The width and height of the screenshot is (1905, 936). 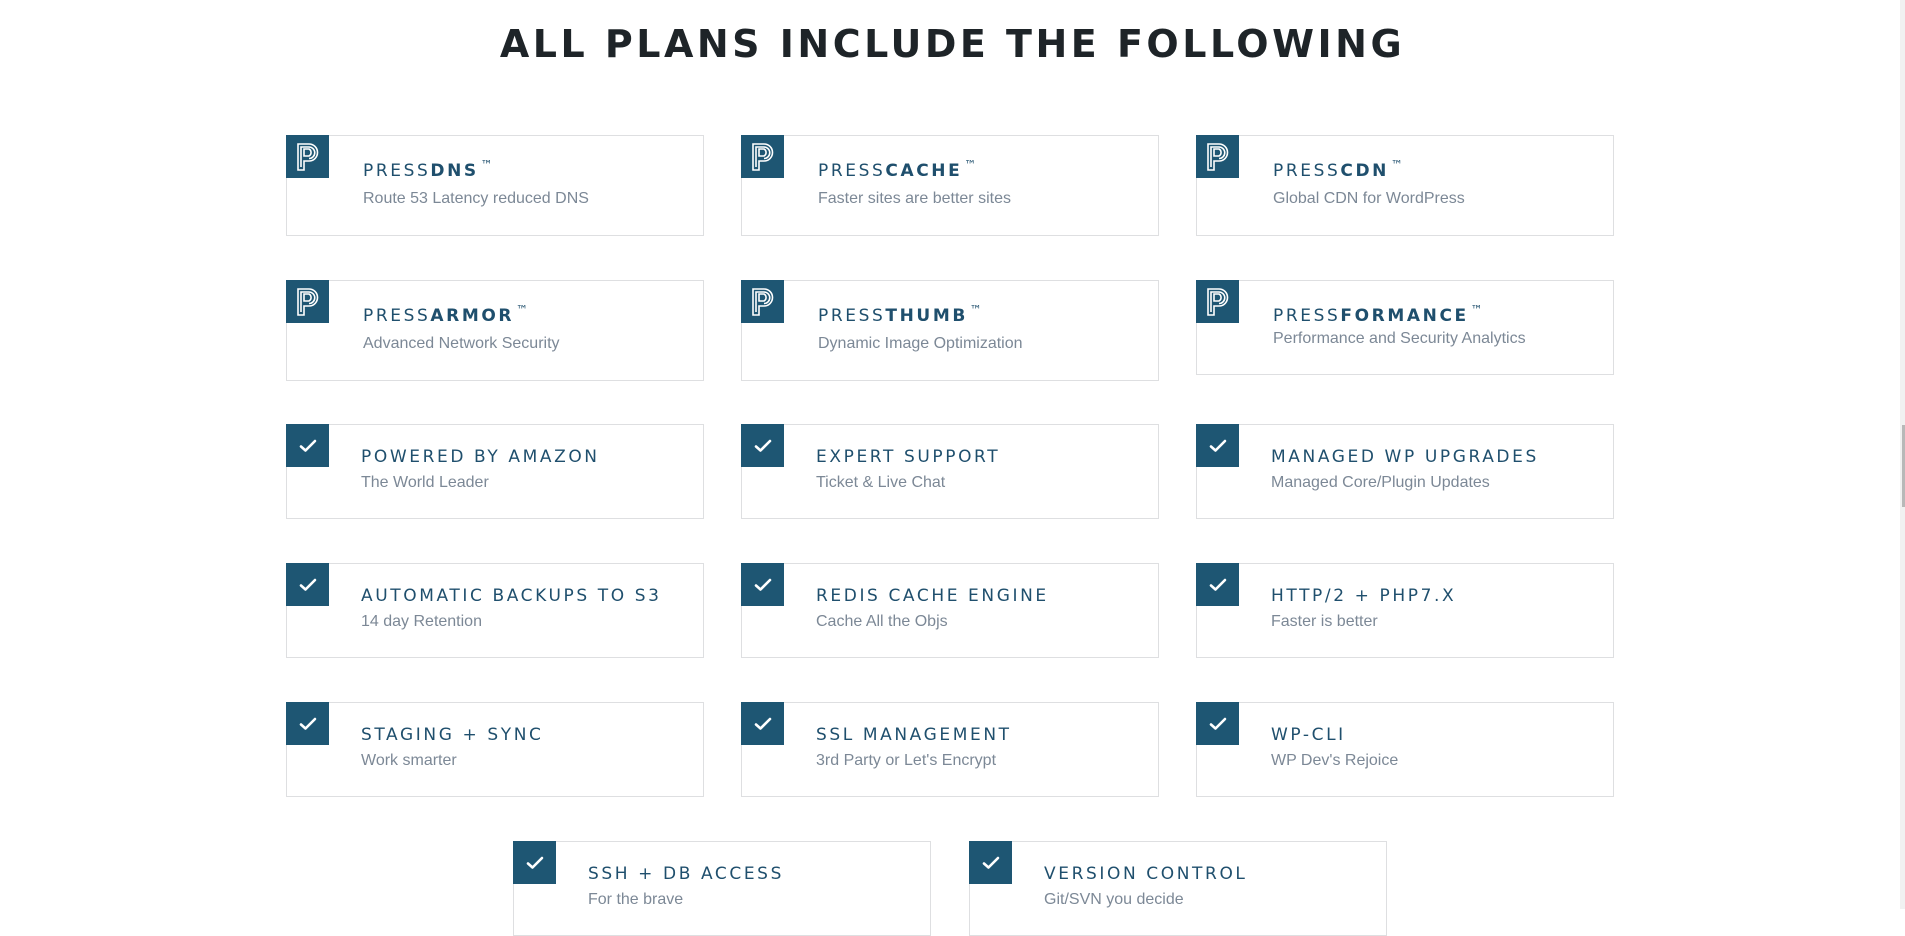 I want to click on feature-subtitle: 3rd Party or Let's Encrypt, so click(x=906, y=760).